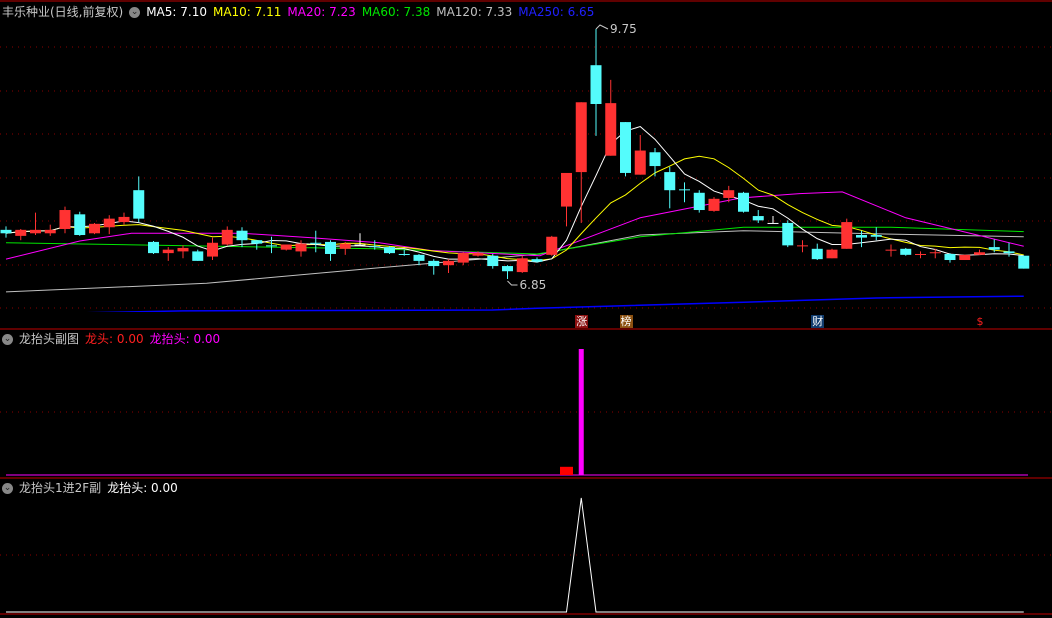 Image resolution: width=1052 pixels, height=618 pixels. What do you see at coordinates (818, 321) in the screenshot?
I see `signal-marker: 财` at bounding box center [818, 321].